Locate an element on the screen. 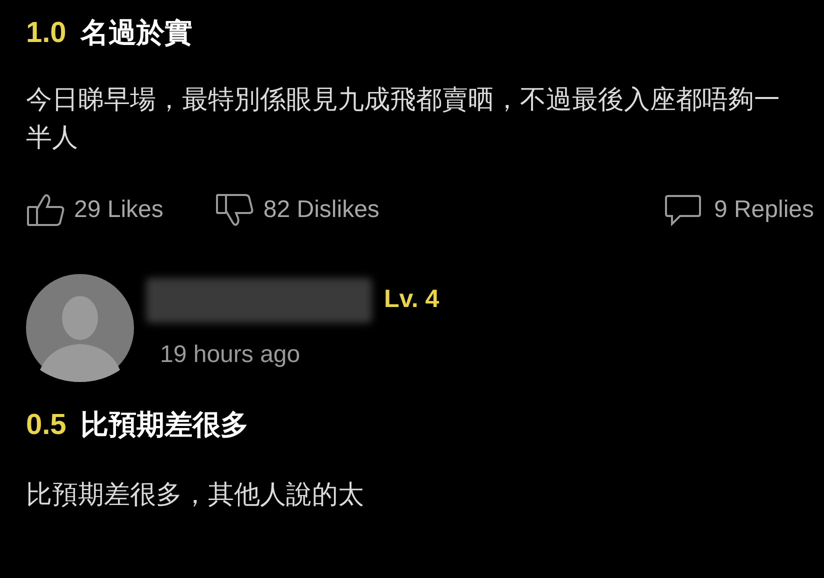 The width and height of the screenshot is (824, 578). thumbs-down-icon is located at coordinates (235, 209).